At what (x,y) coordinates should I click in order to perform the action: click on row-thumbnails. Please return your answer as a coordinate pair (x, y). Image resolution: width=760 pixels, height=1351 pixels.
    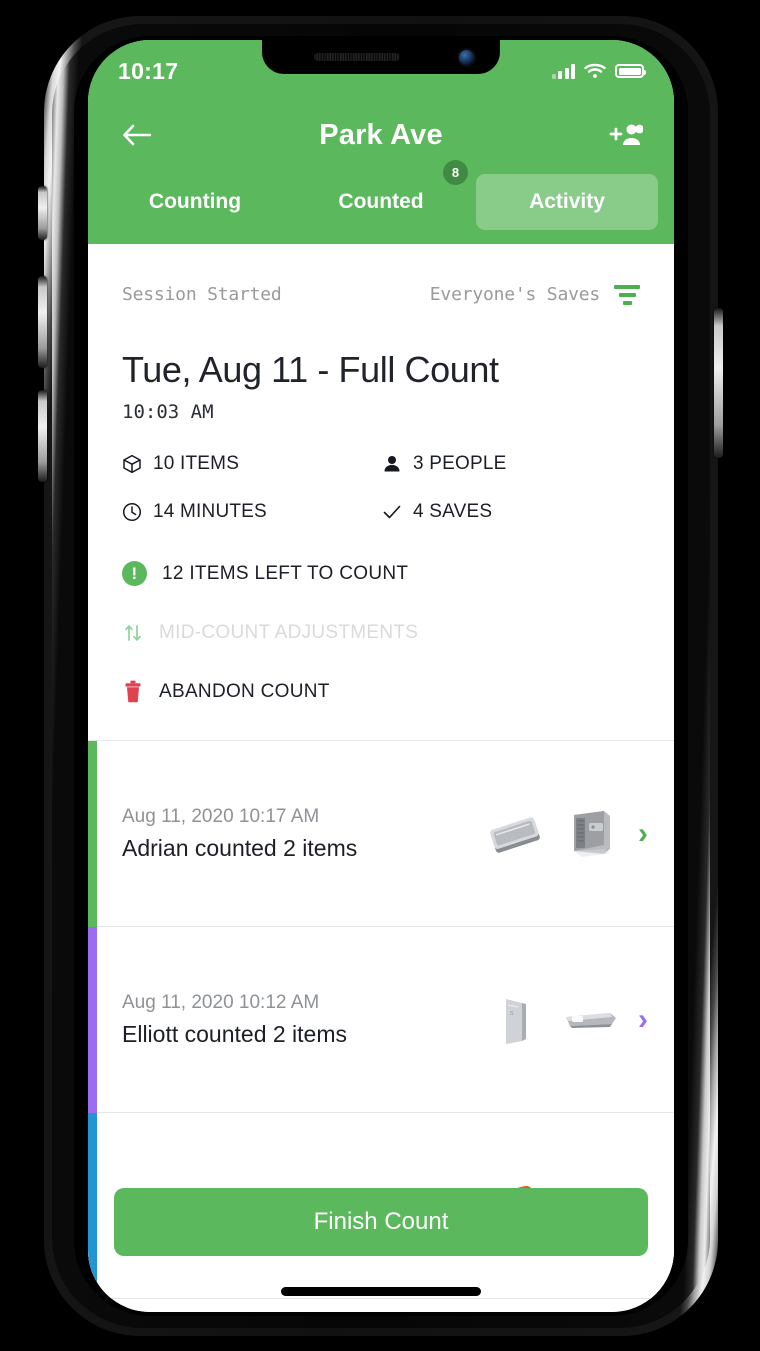
    Looking at the image, I should click on (553, 834).